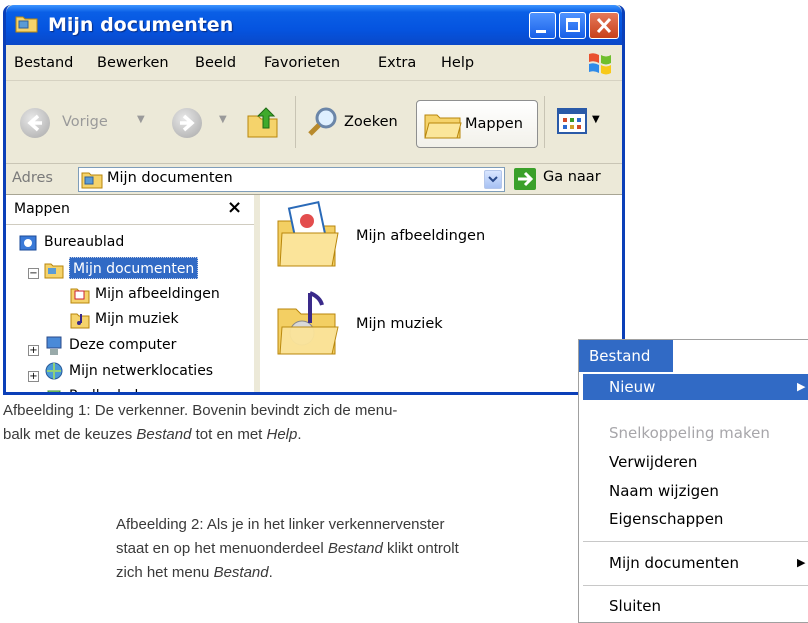  What do you see at coordinates (85, 122) in the screenshot?
I see `back-label: Vorige` at bounding box center [85, 122].